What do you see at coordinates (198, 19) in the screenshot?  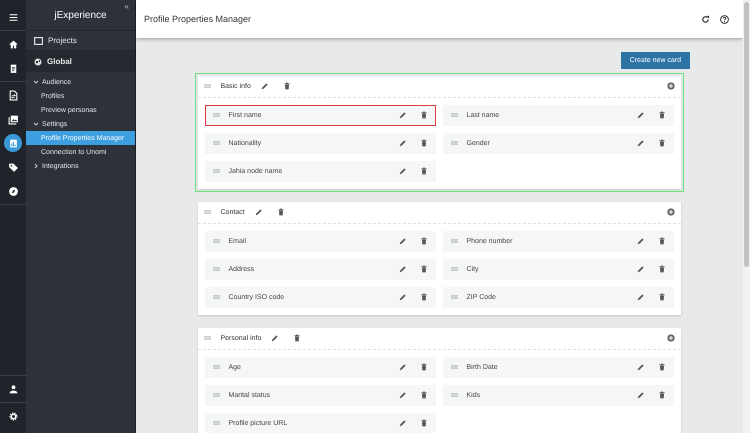 I see `page-title: Profile Properties Manager` at bounding box center [198, 19].